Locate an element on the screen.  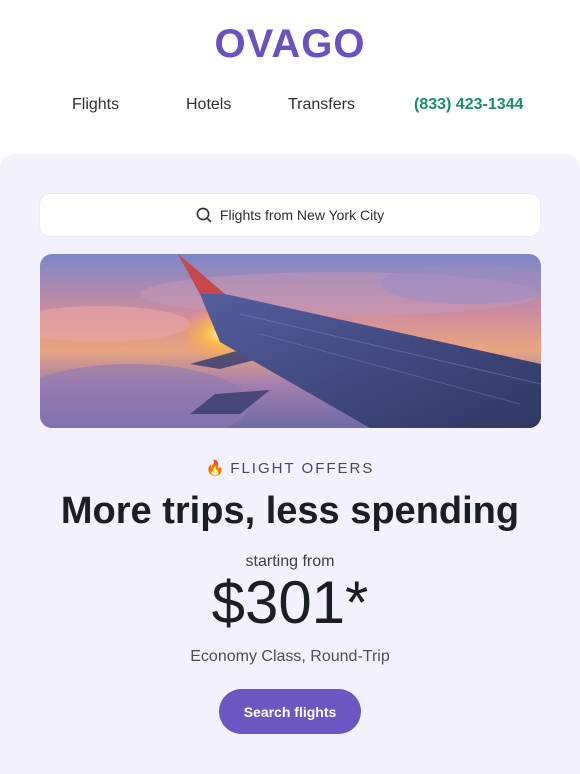
search-placeholder: Flights from New York City is located at coordinates (302, 215).